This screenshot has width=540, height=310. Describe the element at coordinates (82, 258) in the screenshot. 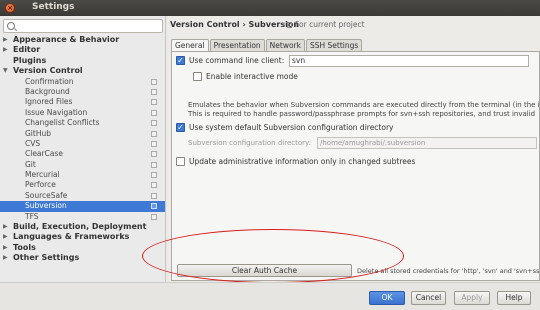

I see `sidebar-item-other-settings: ▶ Other Settings` at that location.